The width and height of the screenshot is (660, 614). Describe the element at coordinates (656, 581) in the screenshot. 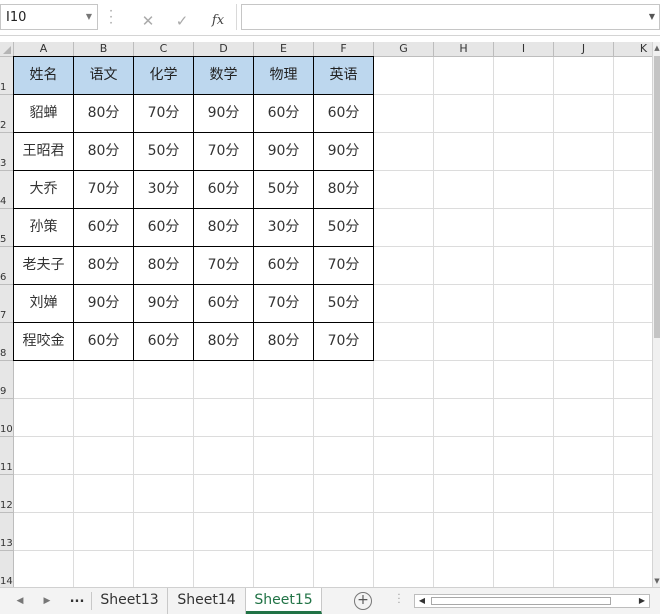

I see `scroll-down-icon: ▼` at that location.